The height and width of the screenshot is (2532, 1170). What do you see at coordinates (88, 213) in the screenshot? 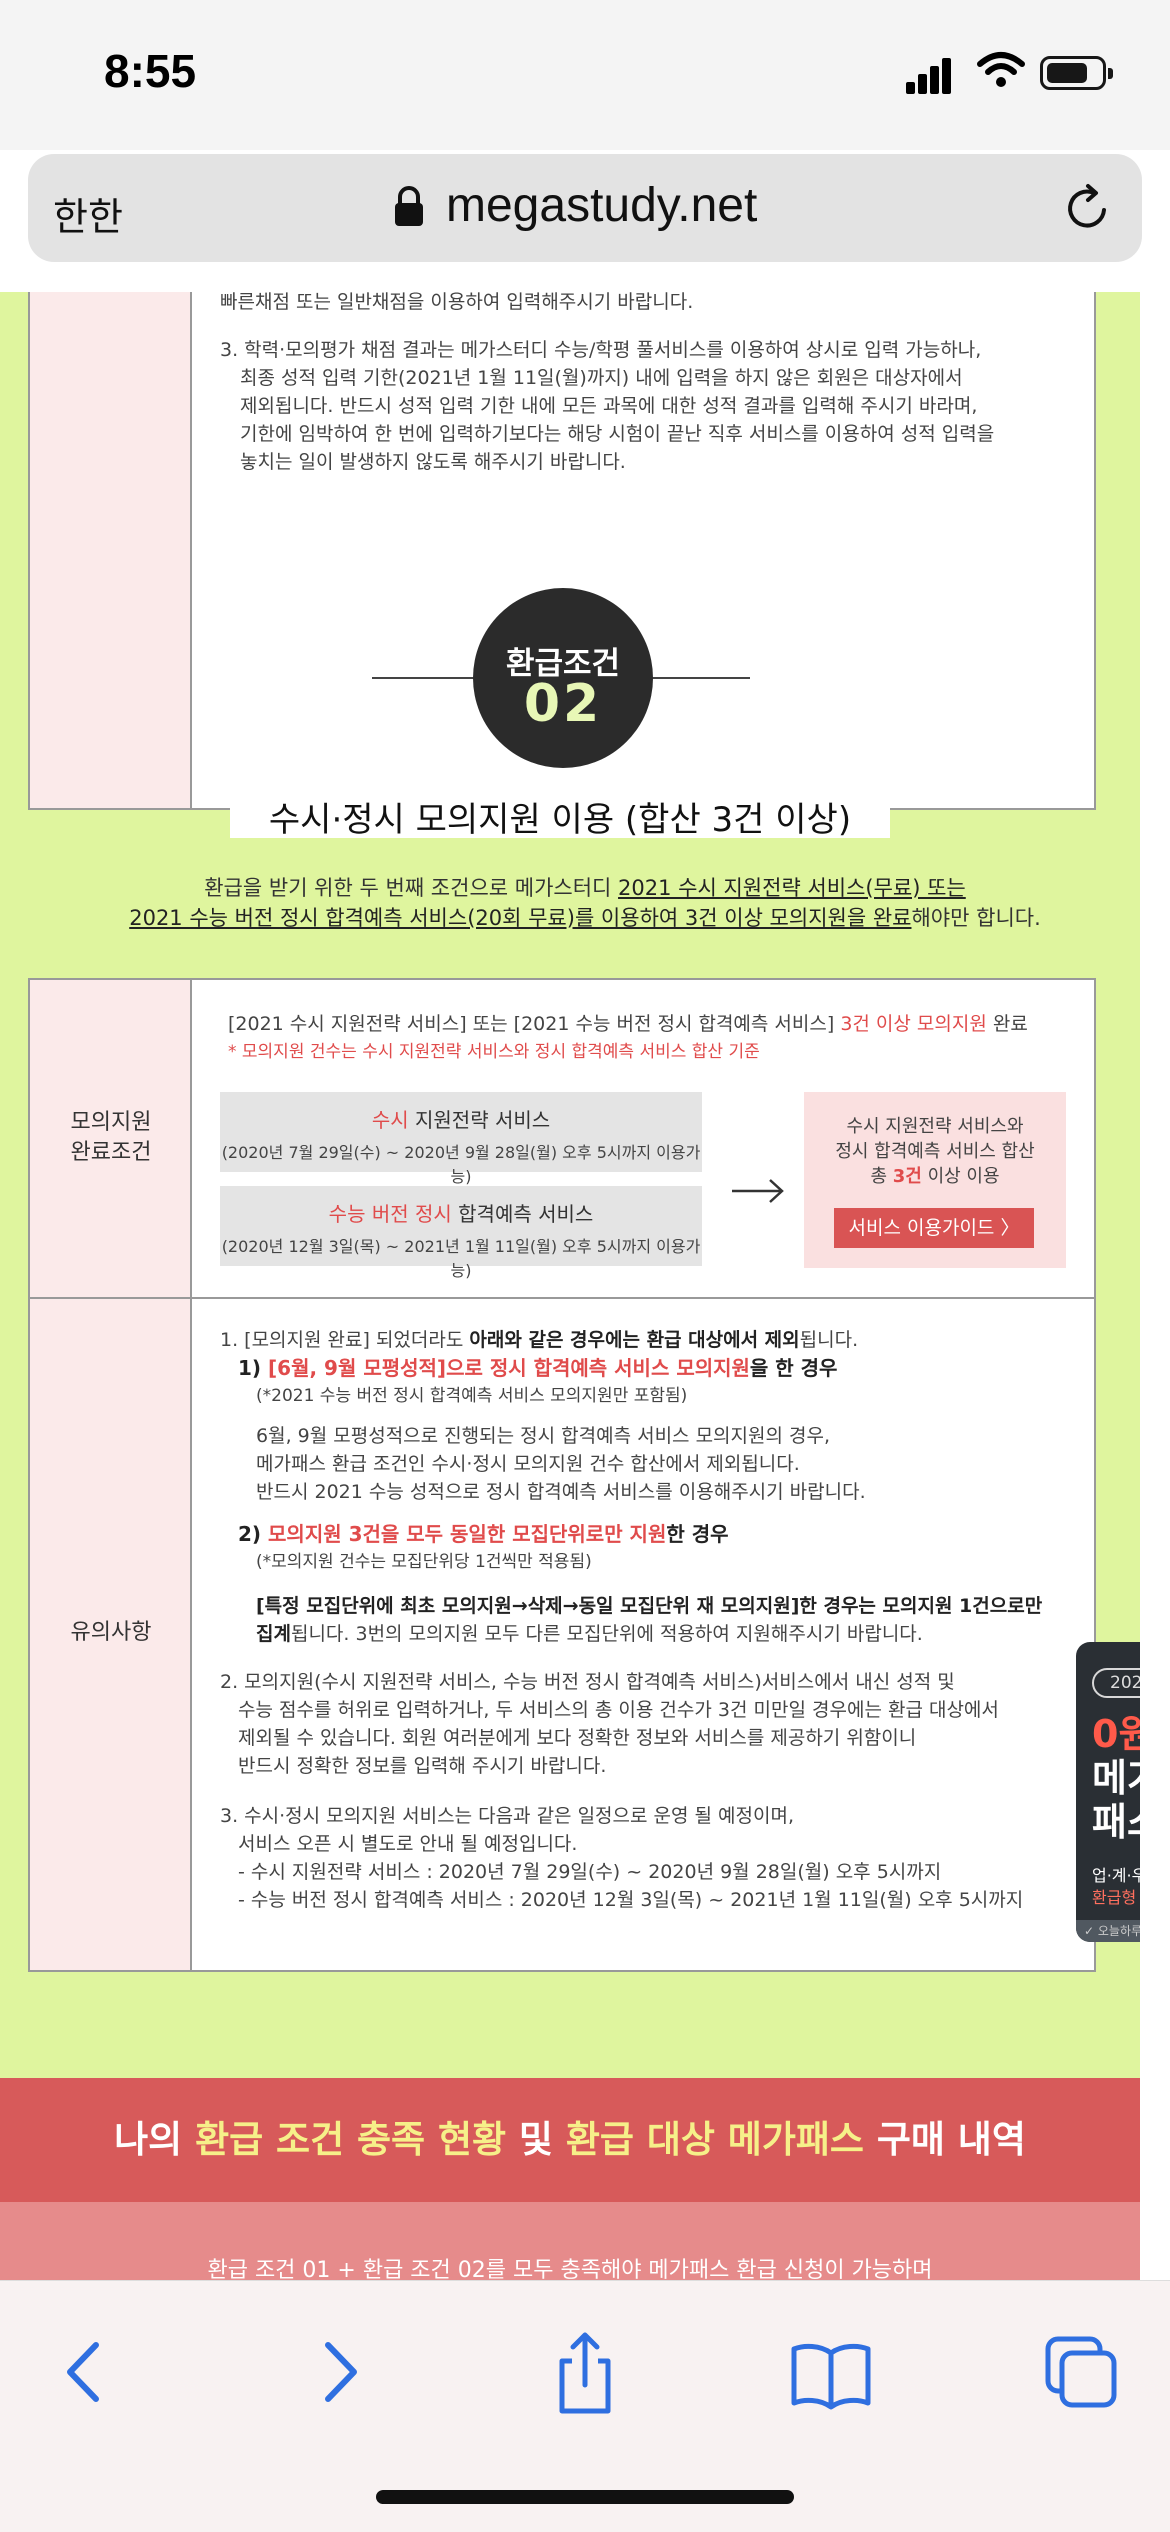
I see `reader-options-button: 한한` at bounding box center [88, 213].